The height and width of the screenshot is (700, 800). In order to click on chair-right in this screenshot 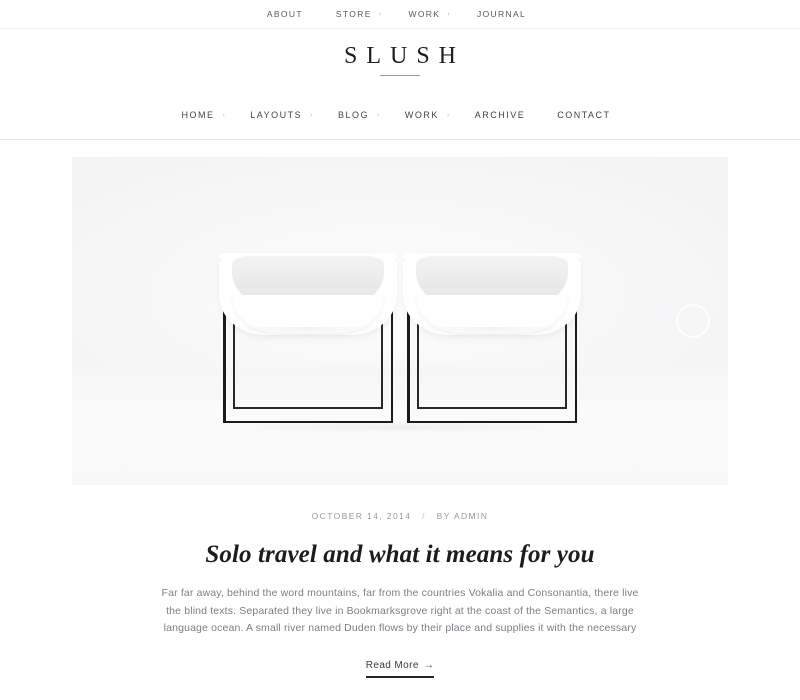, I will do `click(492, 340)`.